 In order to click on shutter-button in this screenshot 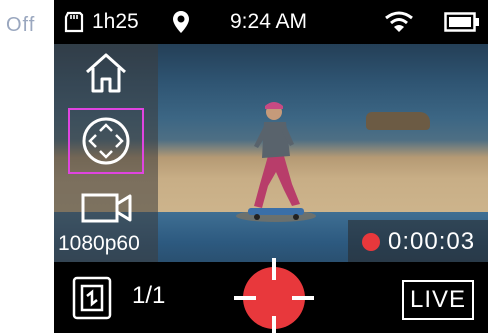, I will do `click(274, 295)`.